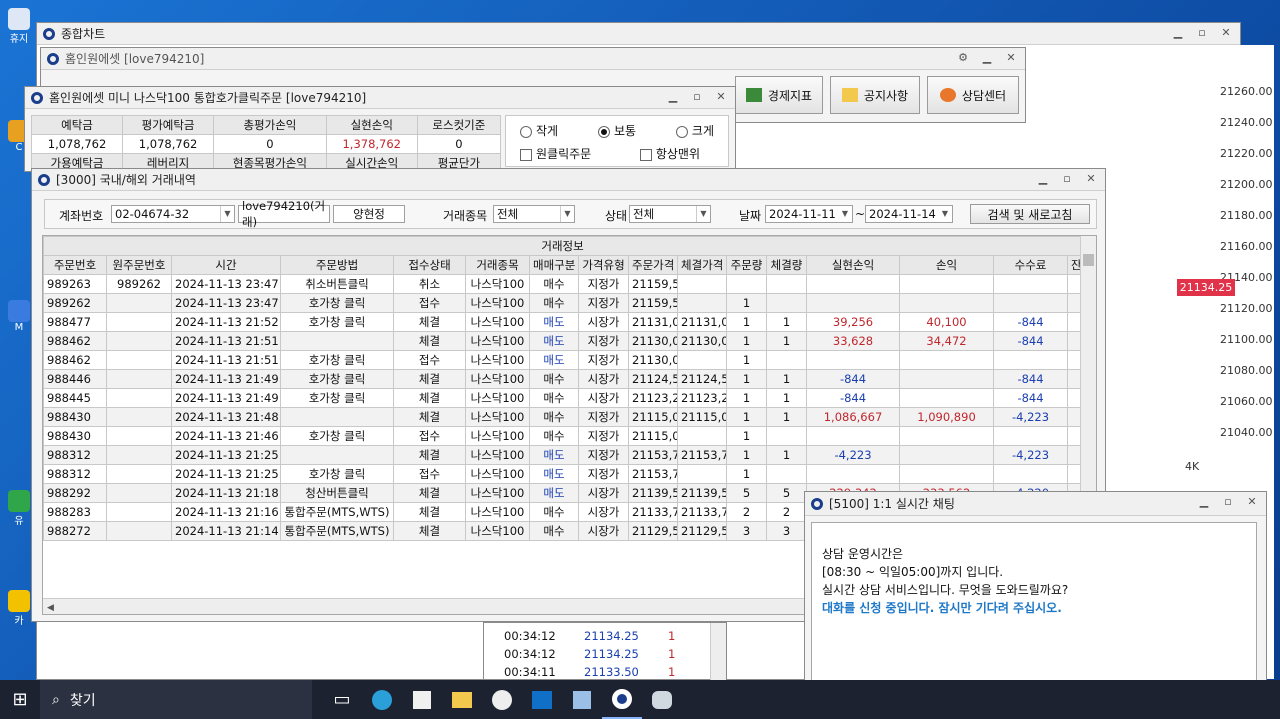  I want to click on scrollbar, so click(718, 652).